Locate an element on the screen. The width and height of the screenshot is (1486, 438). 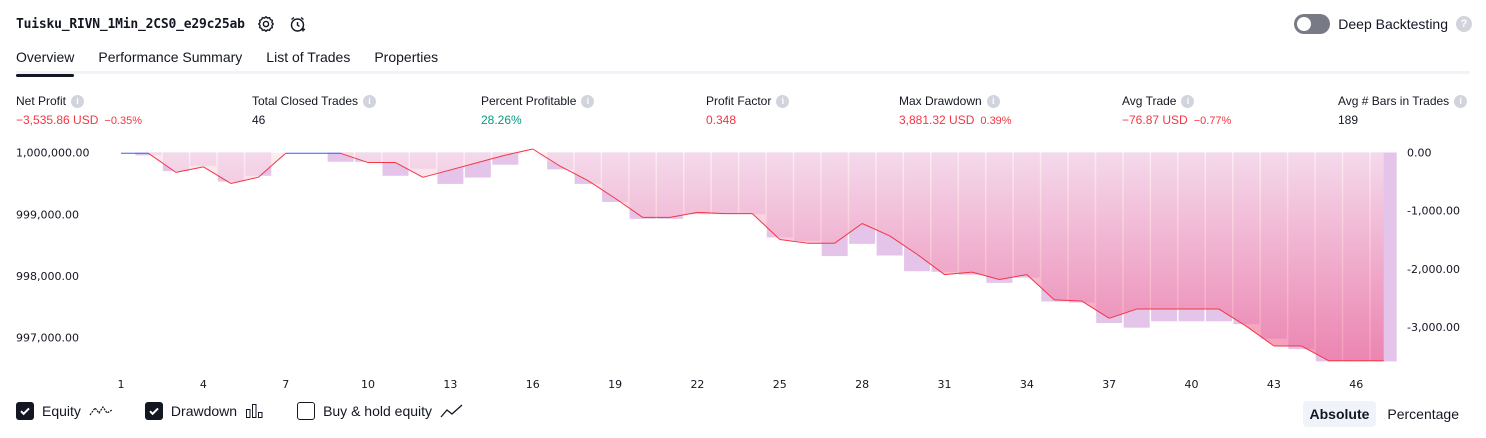
left-axis-tick: 997,000.00 is located at coordinates (47, 337).